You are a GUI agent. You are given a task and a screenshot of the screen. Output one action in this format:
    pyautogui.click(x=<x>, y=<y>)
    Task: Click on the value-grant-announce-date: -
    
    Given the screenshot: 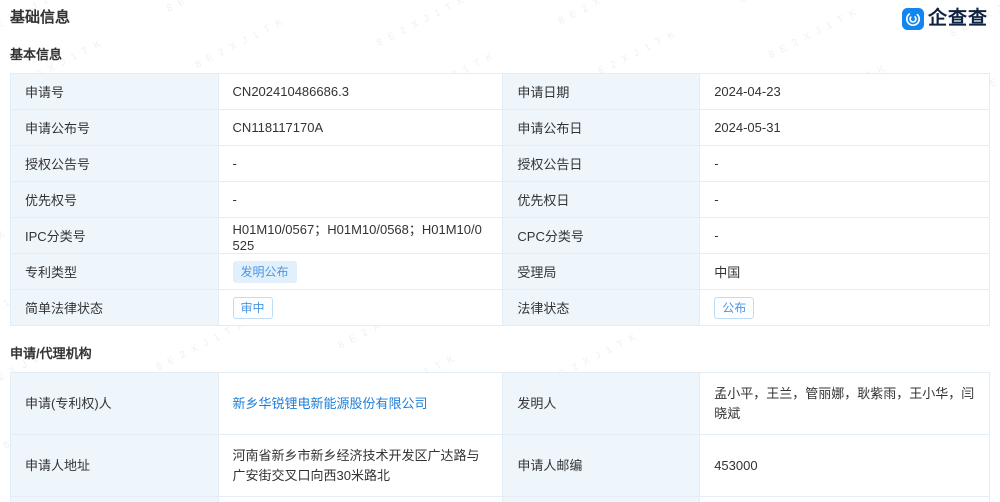 What is the action you would take?
    pyautogui.click(x=844, y=163)
    